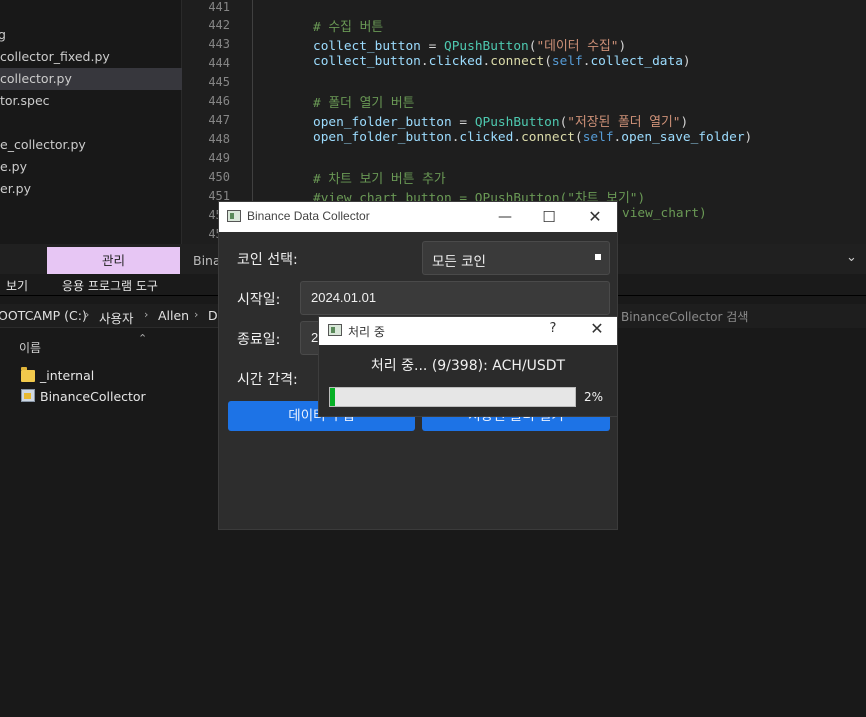 This screenshot has width=866, height=717. I want to click on maximize-icon: ☐, so click(549, 217).